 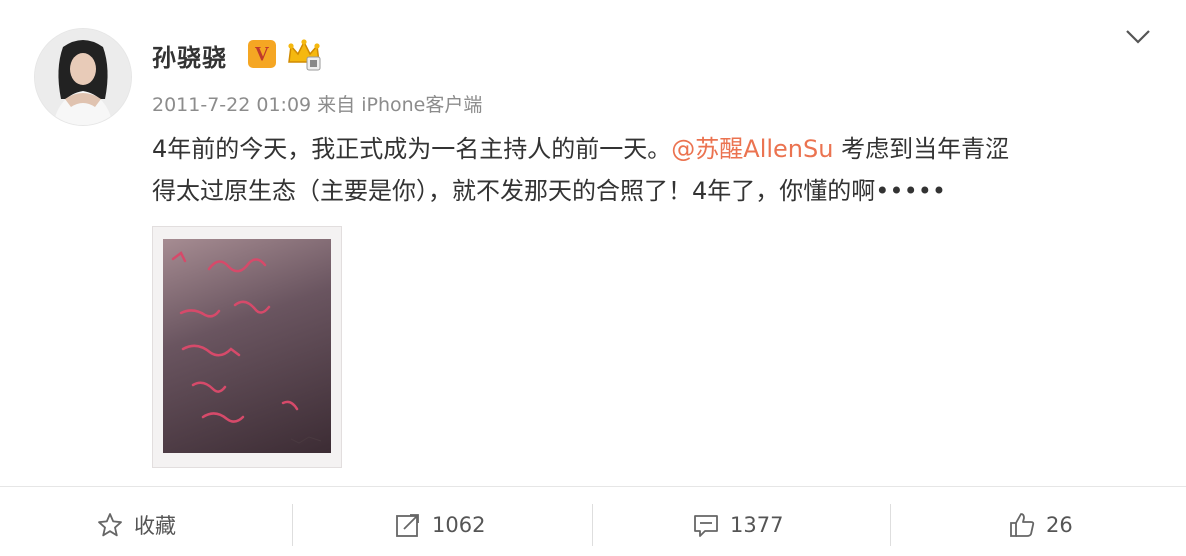 I want to click on photo-content, so click(x=247, y=346).